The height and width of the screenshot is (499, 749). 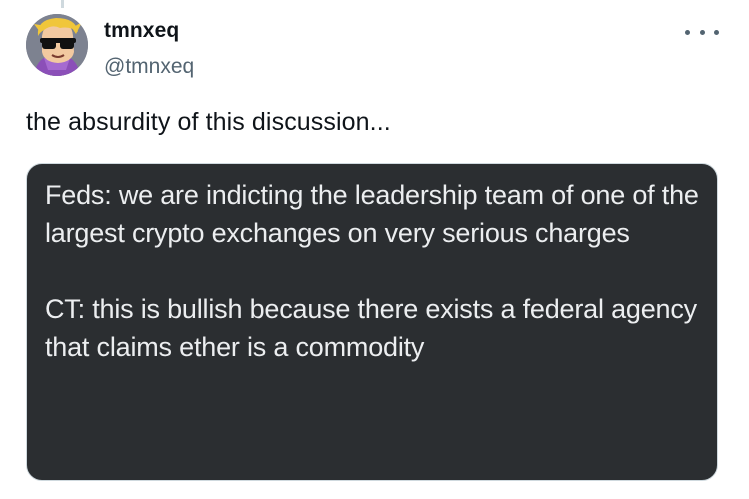 I want to click on more-options-button, so click(x=702, y=32).